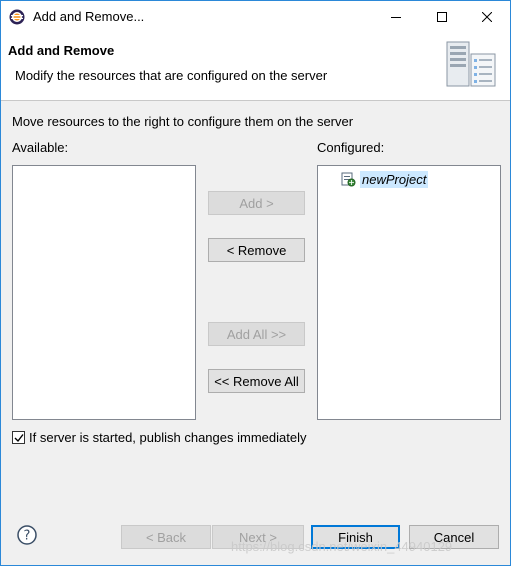 The height and width of the screenshot is (566, 511). Describe the element at coordinates (61, 50) in the screenshot. I see `header-title: Add and Remove` at that location.